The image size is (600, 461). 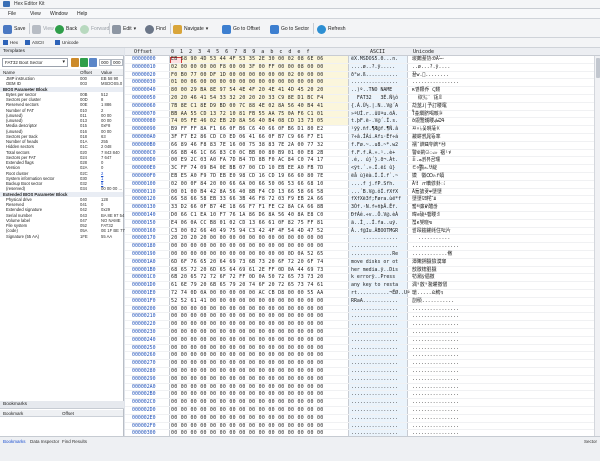 I want to click on row-unicode: 䅆㍔′ 㼠ꏉ, so click(x=427, y=99).